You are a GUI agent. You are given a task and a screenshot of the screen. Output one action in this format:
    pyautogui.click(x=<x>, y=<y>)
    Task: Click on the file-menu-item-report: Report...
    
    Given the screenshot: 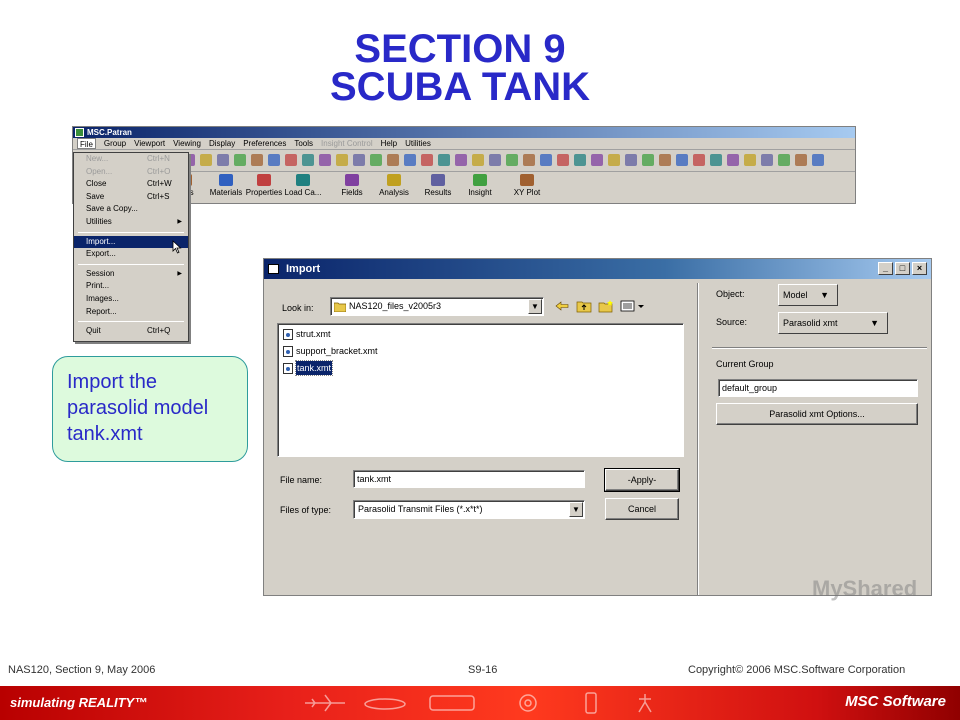 What is the action you would take?
    pyautogui.click(x=131, y=312)
    